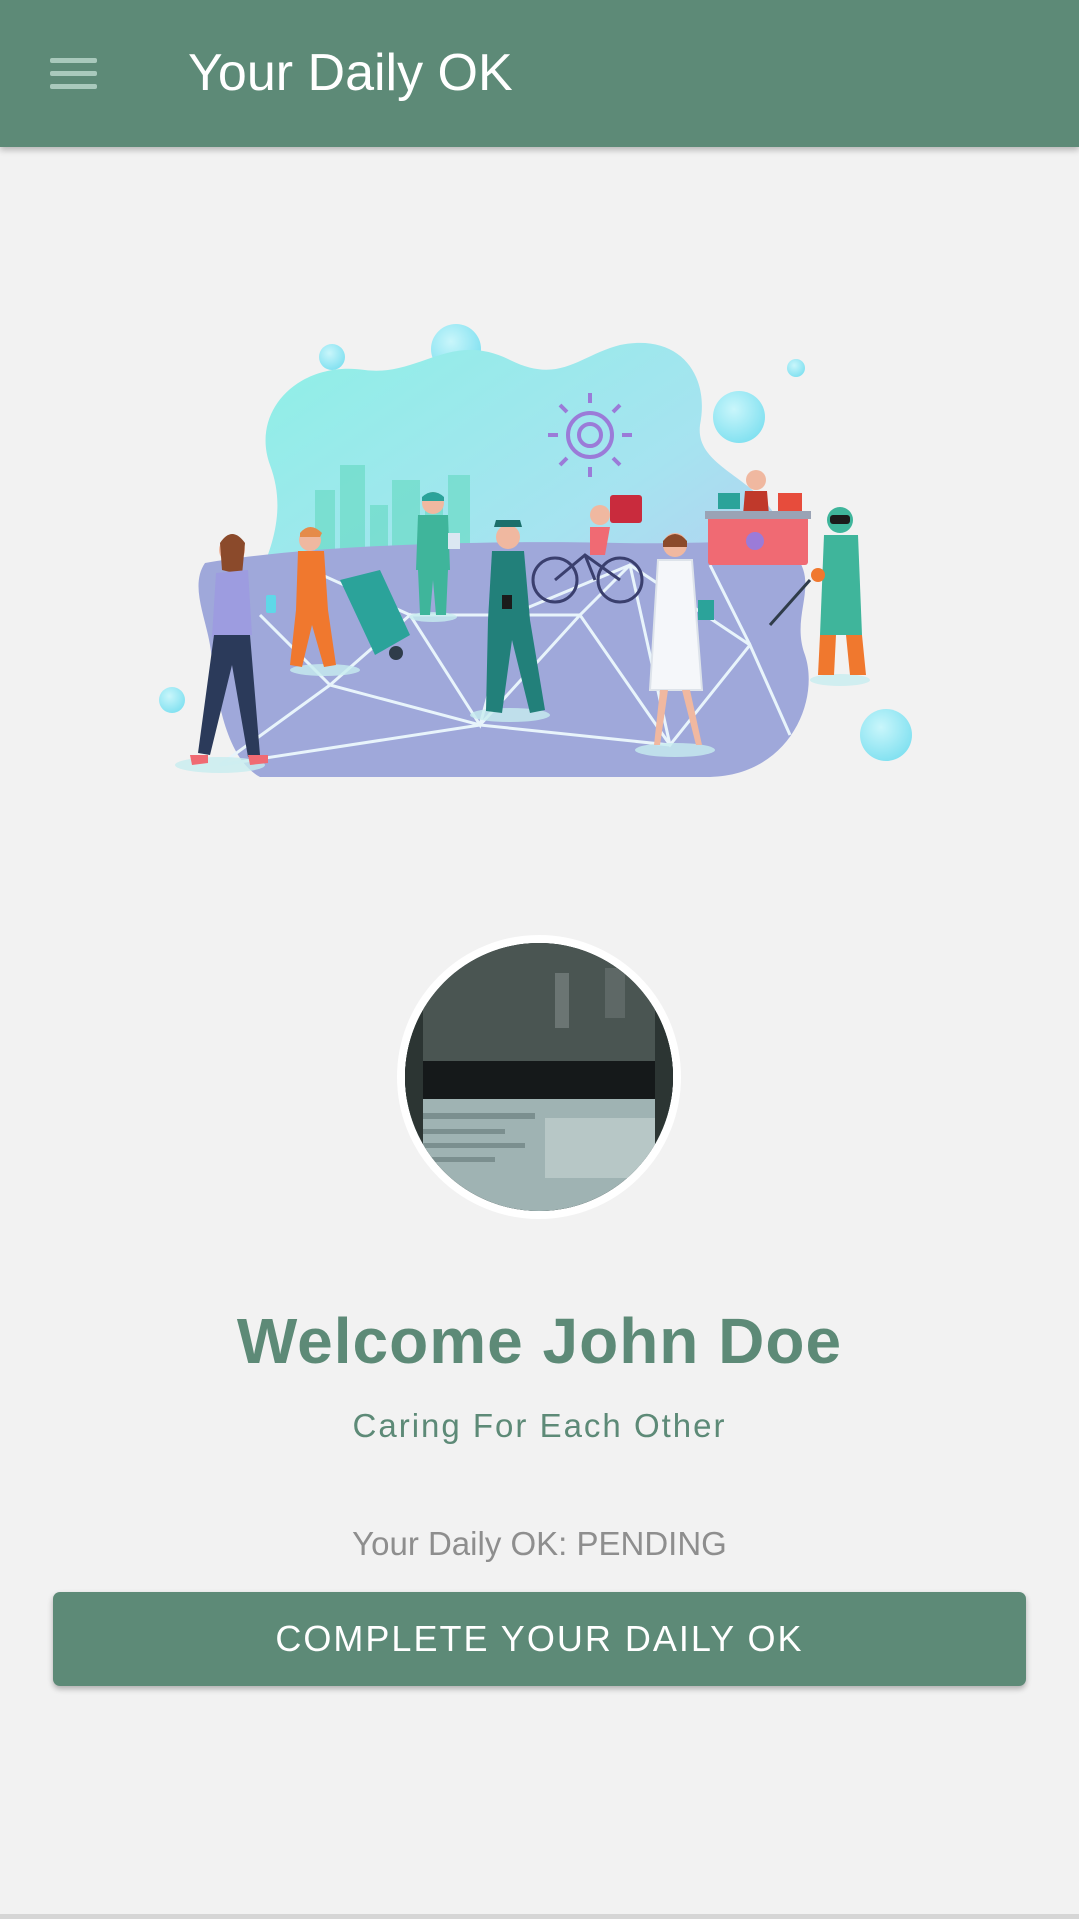 This screenshot has height=1919, width=1079. Describe the element at coordinates (539, 1425) in the screenshot. I see `tagline: Caring For Each Other` at that location.